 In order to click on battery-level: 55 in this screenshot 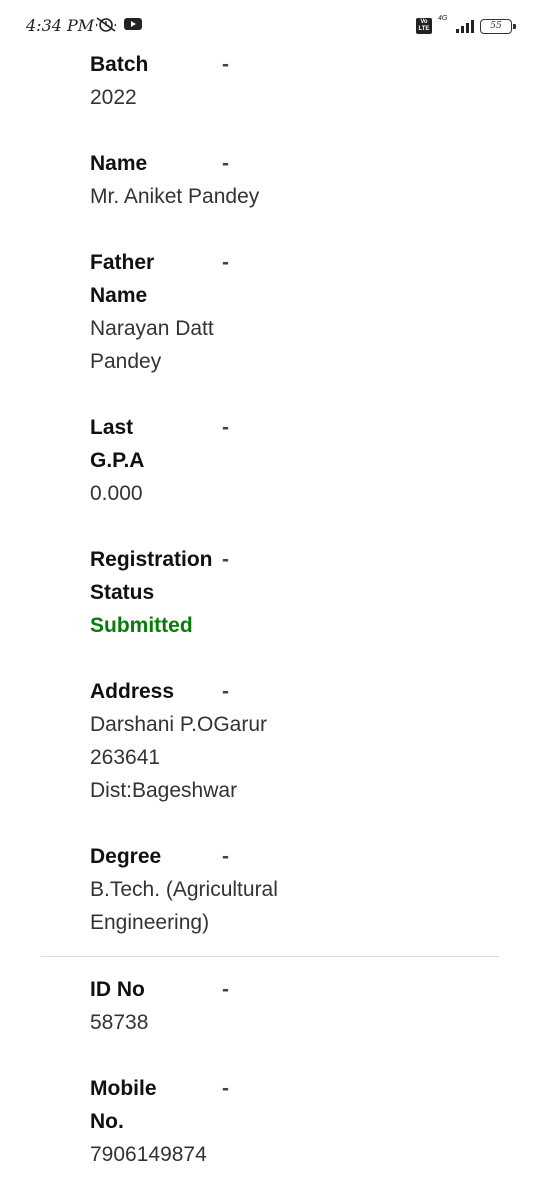, I will do `click(496, 25)`.